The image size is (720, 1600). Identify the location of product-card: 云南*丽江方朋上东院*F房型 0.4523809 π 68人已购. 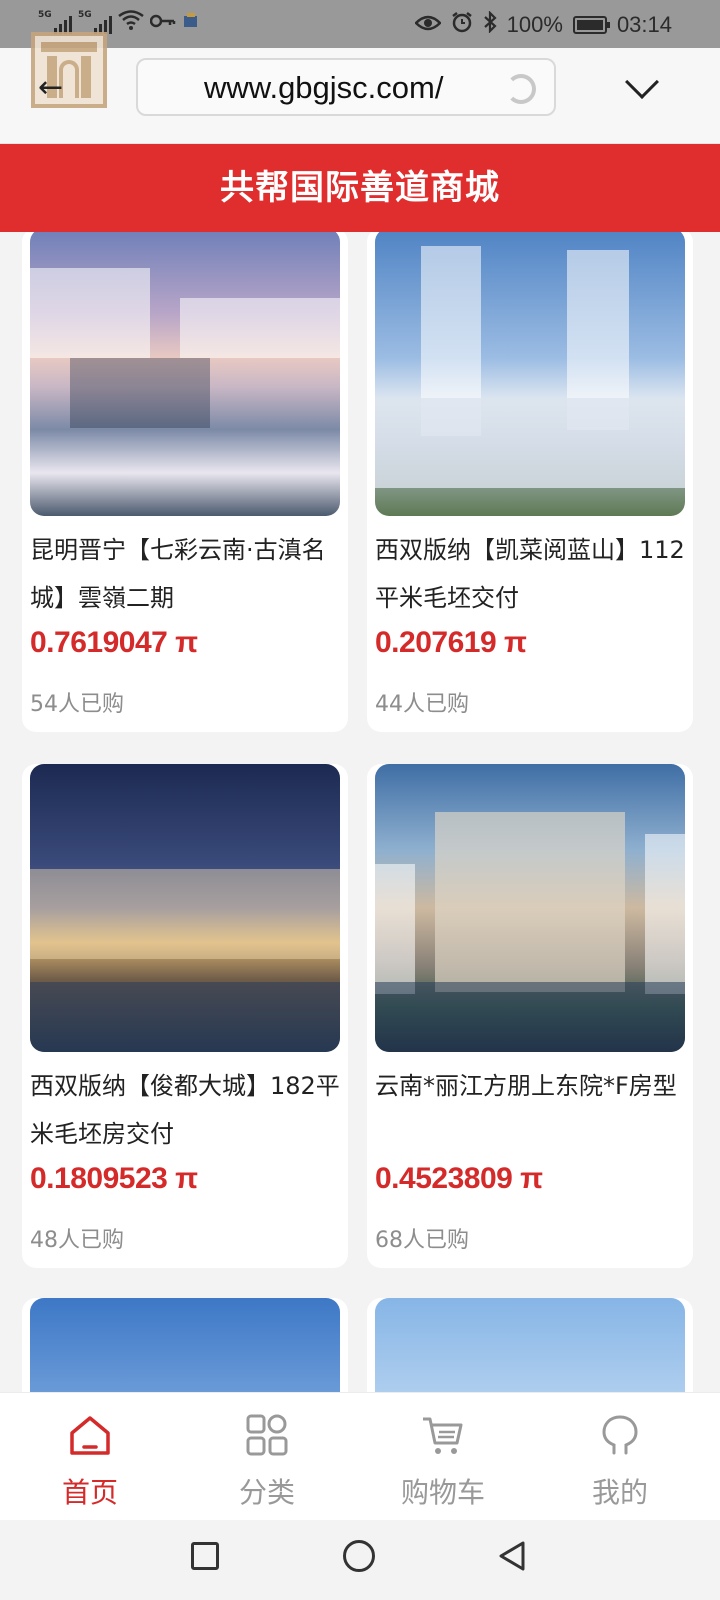
(530, 1016).